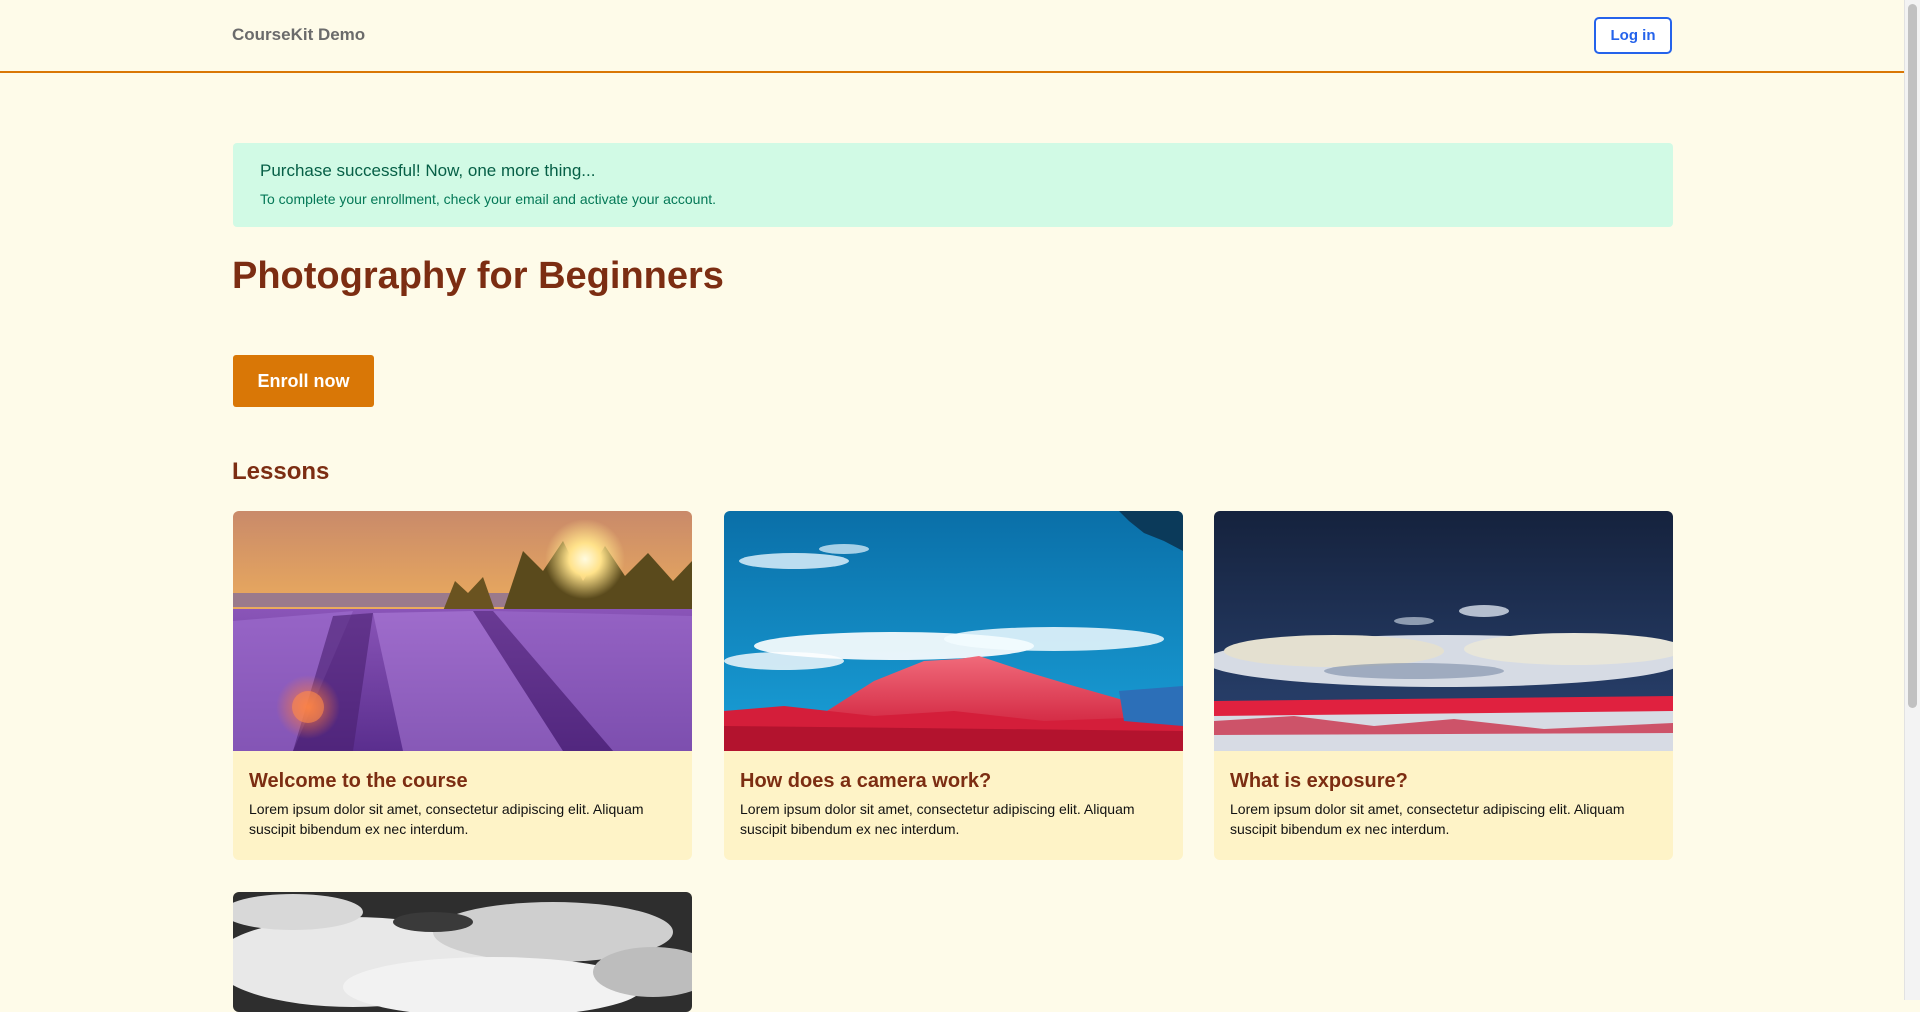  I want to click on course-title: Photography for Beginners, so click(478, 276).